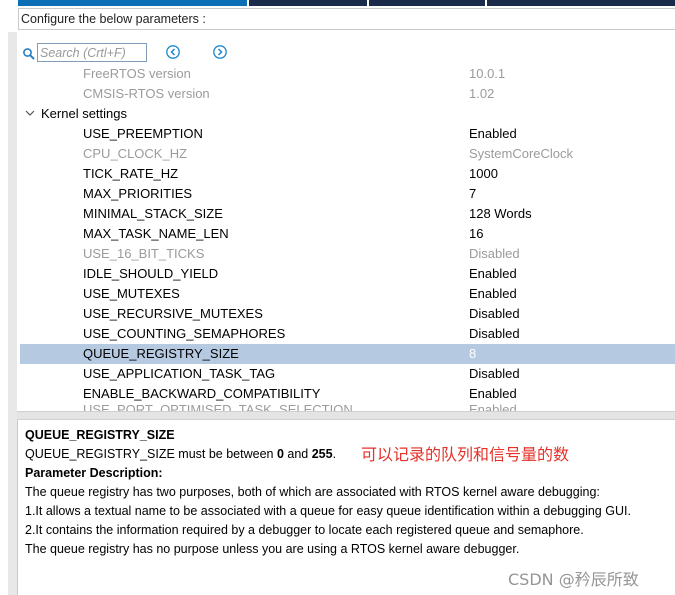  What do you see at coordinates (137, 73) in the screenshot?
I see `param-name: FreeRTOS version` at bounding box center [137, 73].